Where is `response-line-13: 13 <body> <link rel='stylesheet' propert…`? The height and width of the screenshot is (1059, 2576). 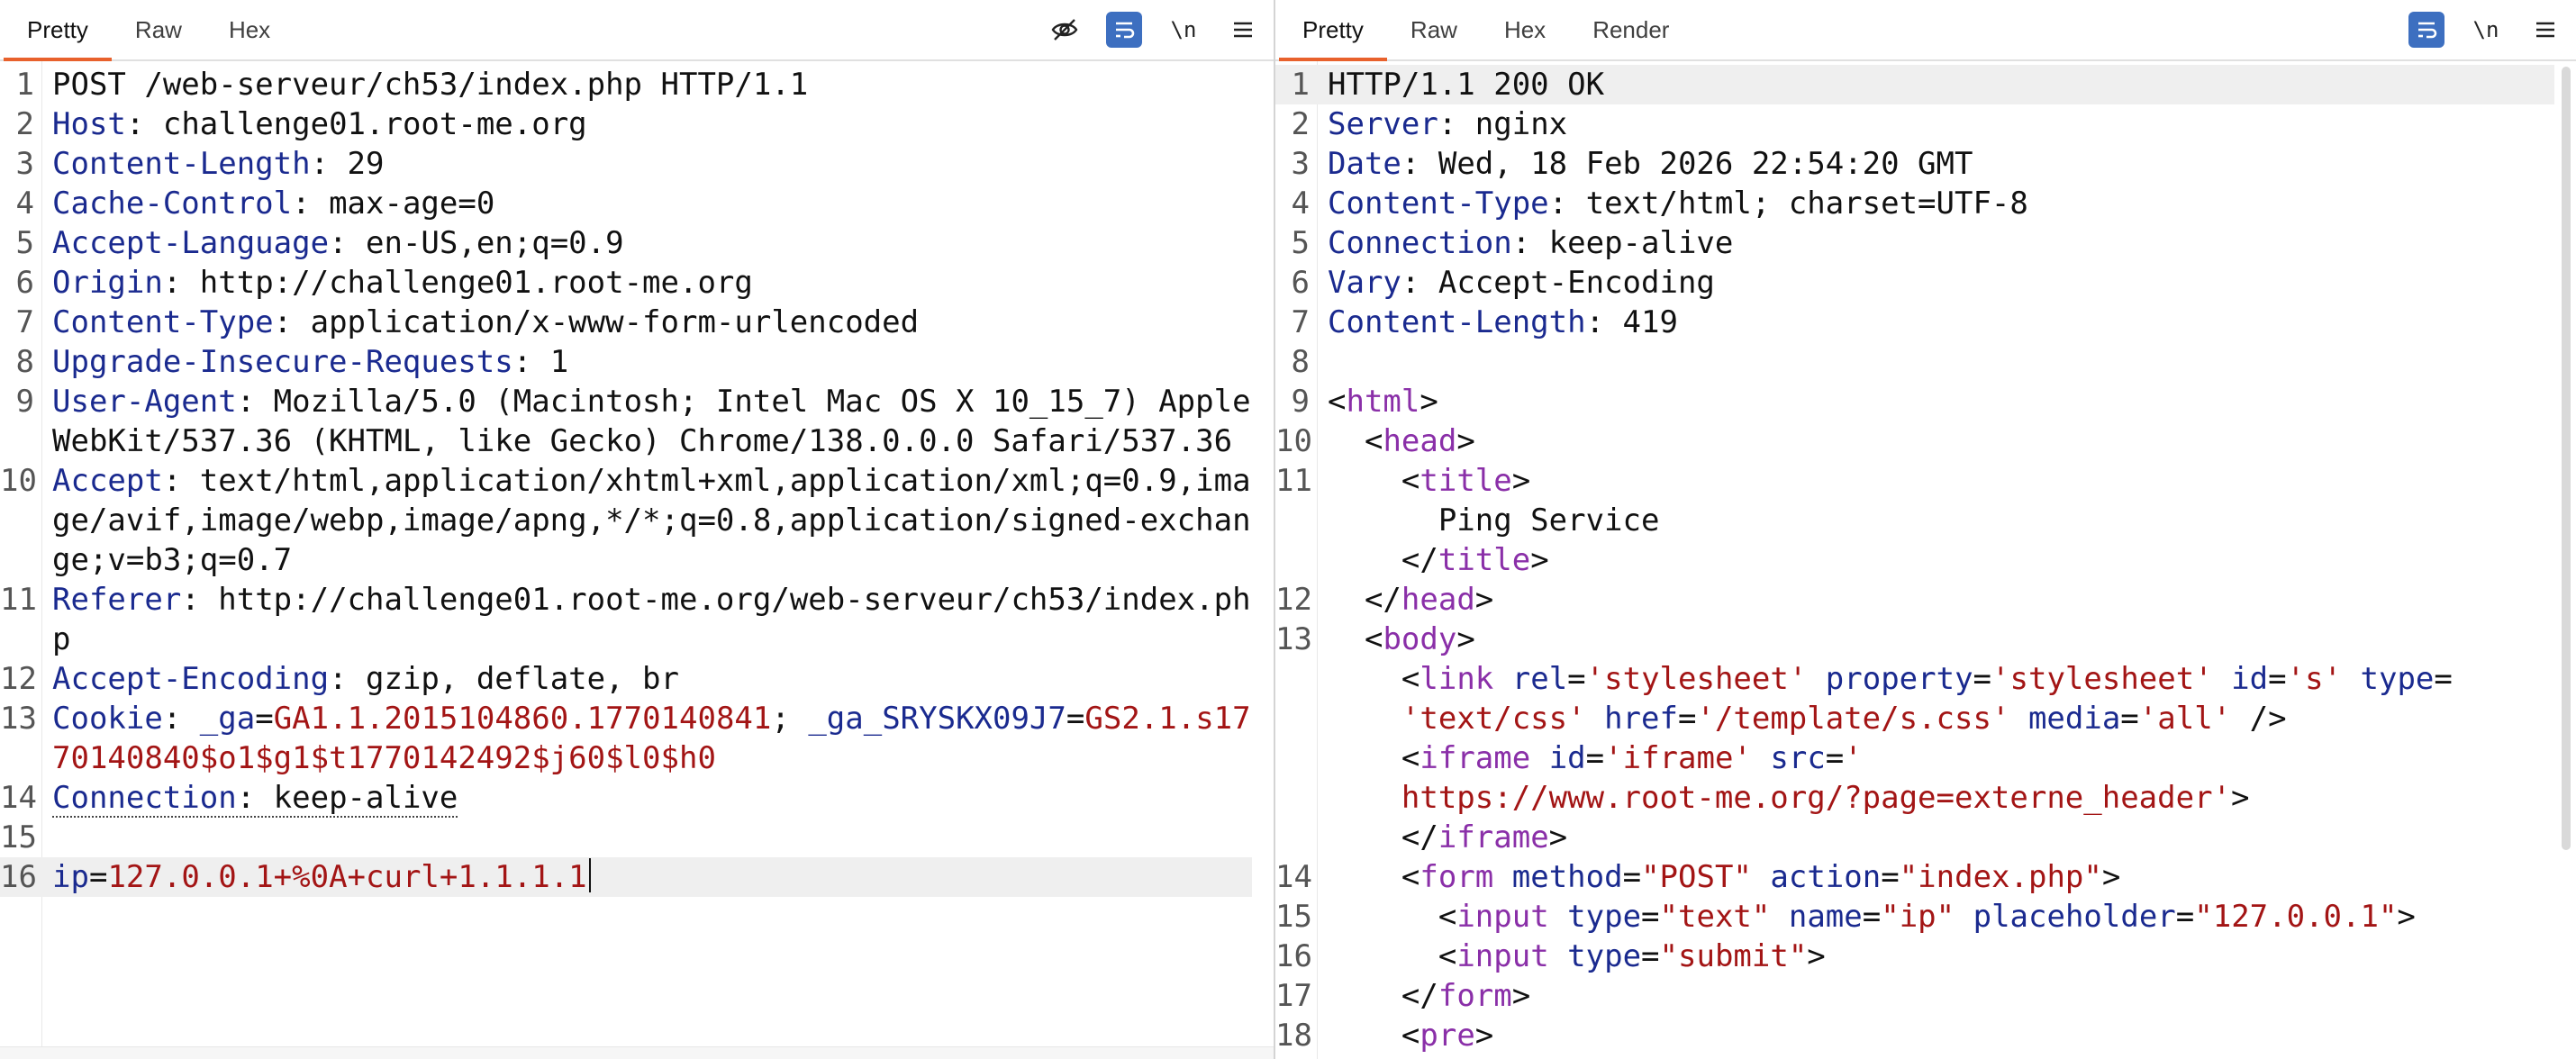 response-line-13: 13 <body> <link rel='stylesheet' propert… is located at coordinates (1864, 738).